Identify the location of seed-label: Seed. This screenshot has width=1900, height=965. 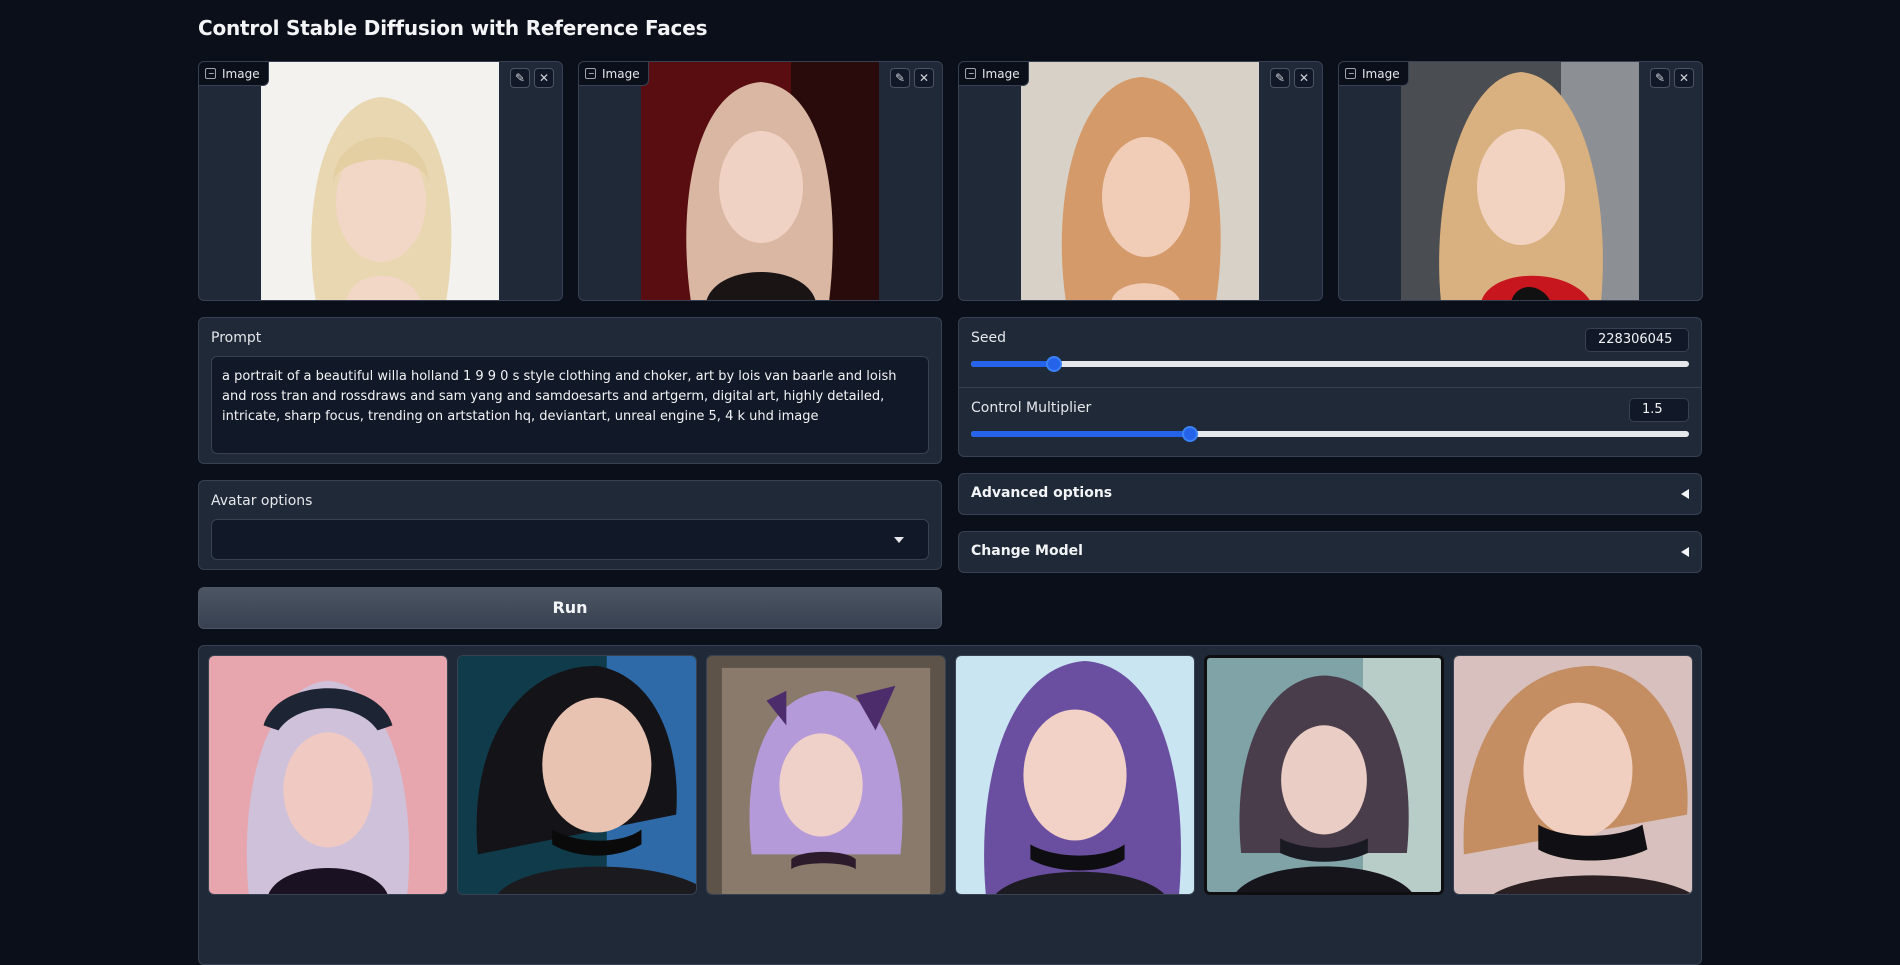
(988, 338).